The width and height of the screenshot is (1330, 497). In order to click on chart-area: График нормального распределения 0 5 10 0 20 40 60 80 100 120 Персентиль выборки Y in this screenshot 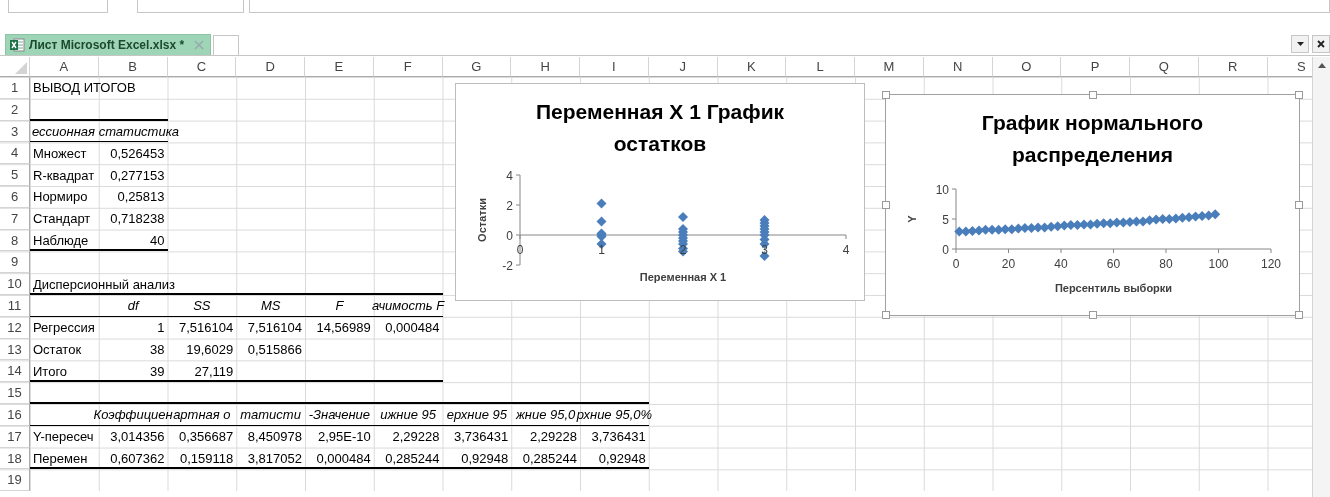, I will do `click(1092, 205)`.